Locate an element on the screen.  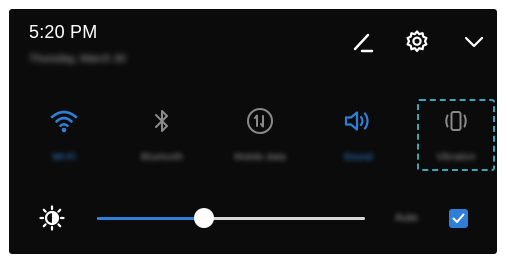
bluetooth-icon is located at coordinates (162, 121).